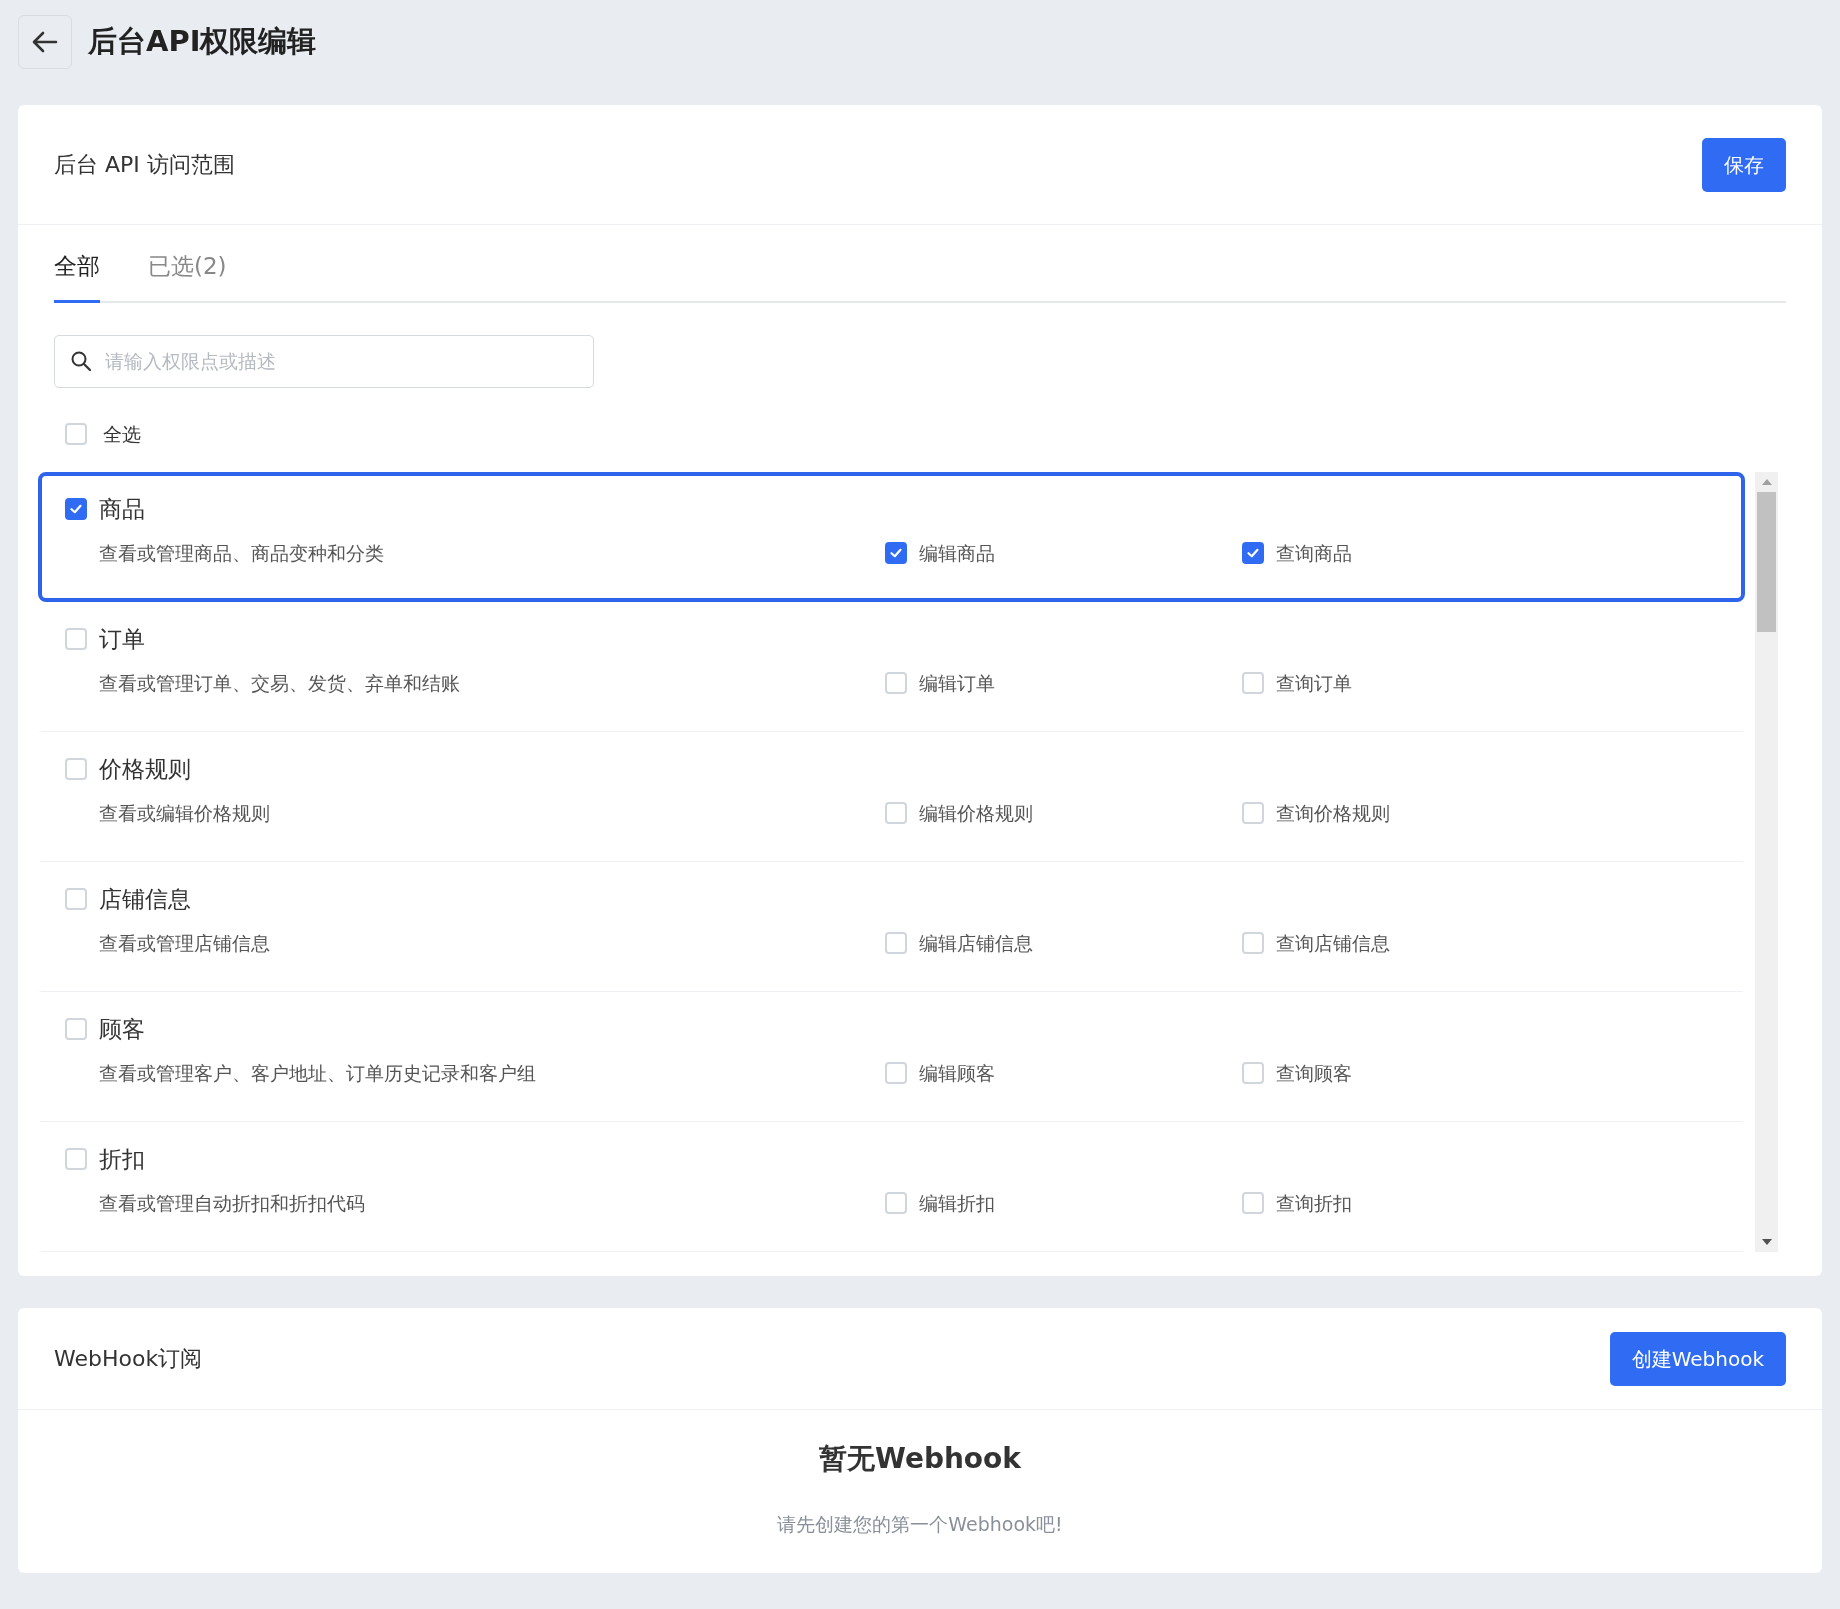  What do you see at coordinates (324, 361) in the screenshot?
I see `search-field: 请输入权限点或描述` at bounding box center [324, 361].